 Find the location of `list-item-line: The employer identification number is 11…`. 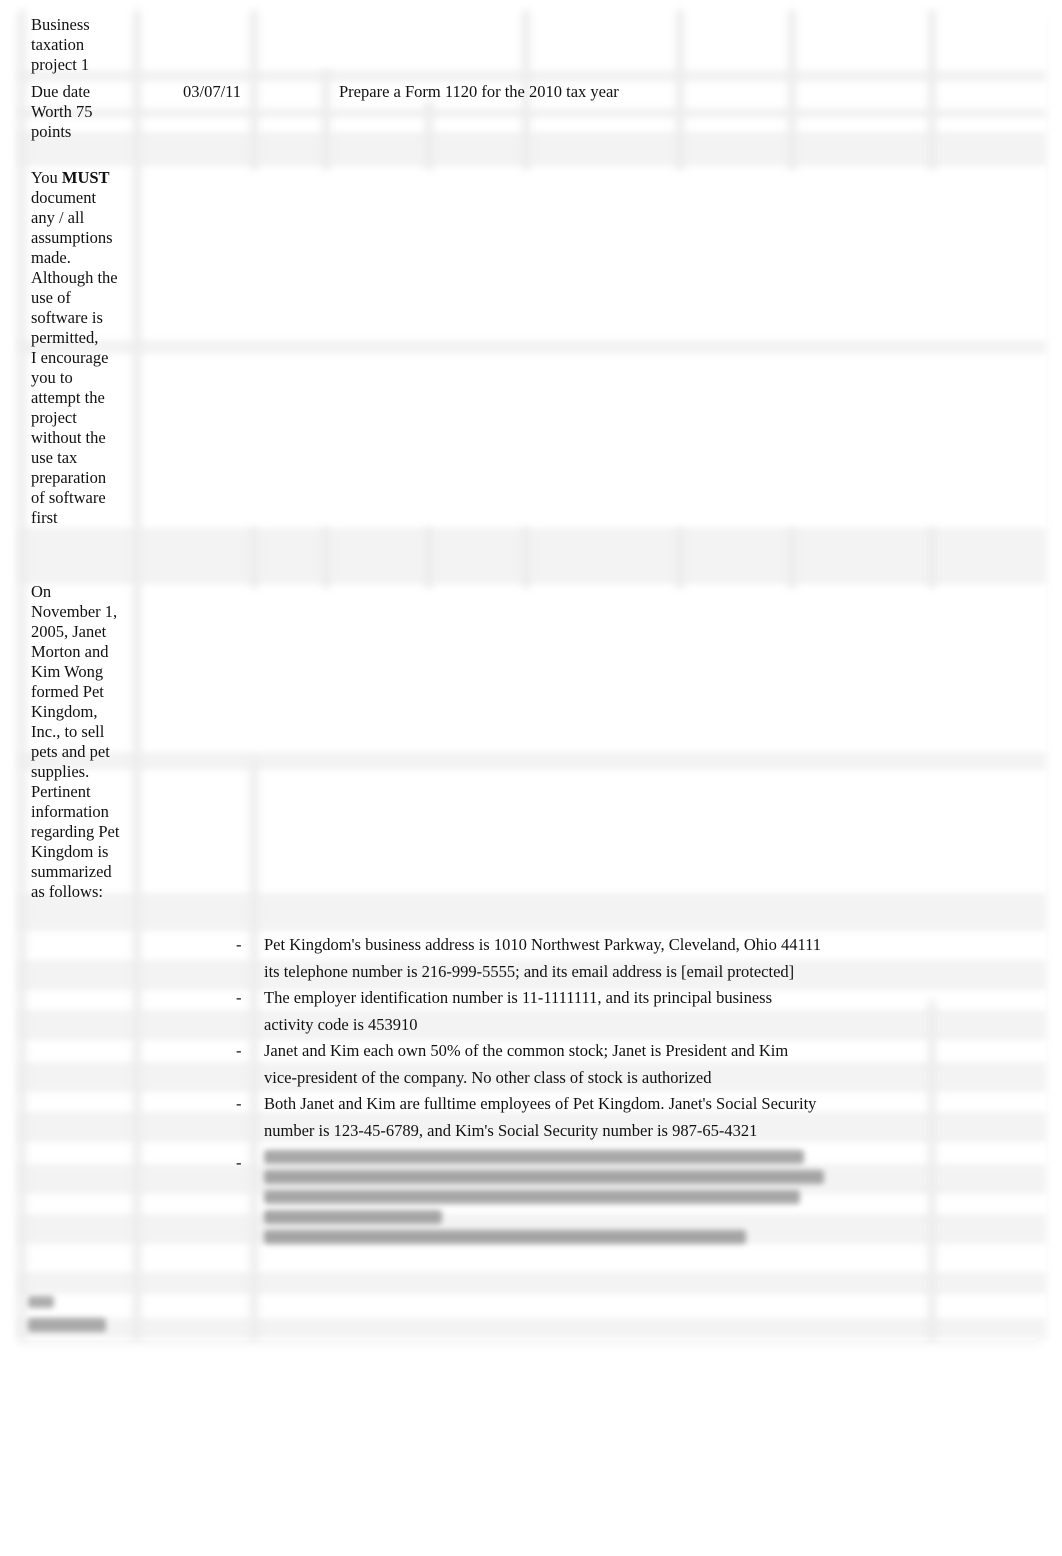

list-item-line: The employer identification number is 11… is located at coordinates (518, 997).